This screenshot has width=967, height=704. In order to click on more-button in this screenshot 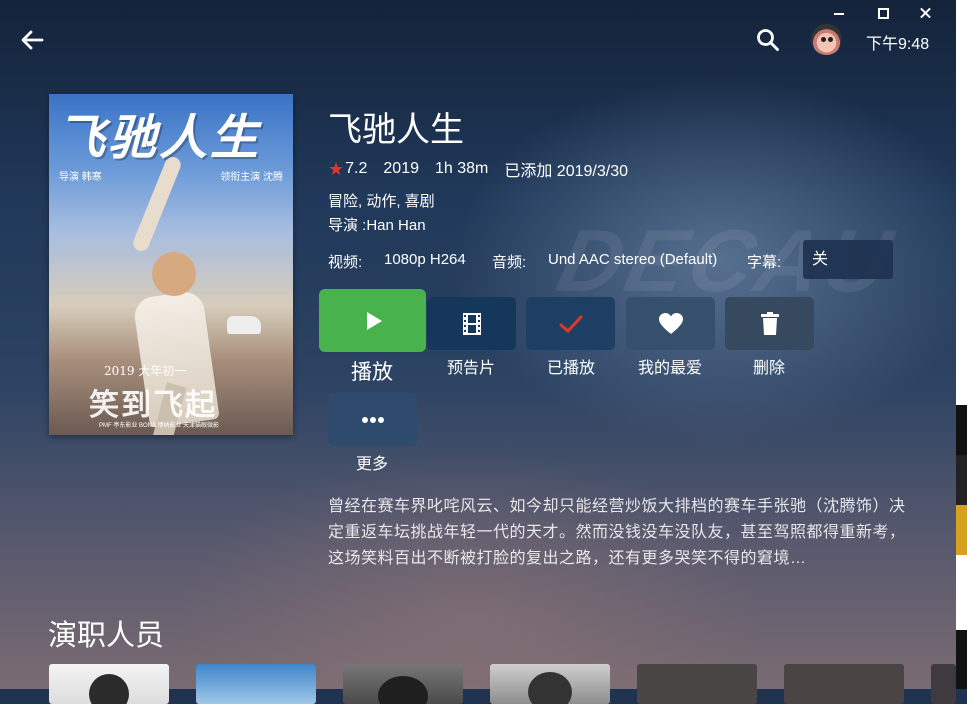, I will do `click(372, 419)`.